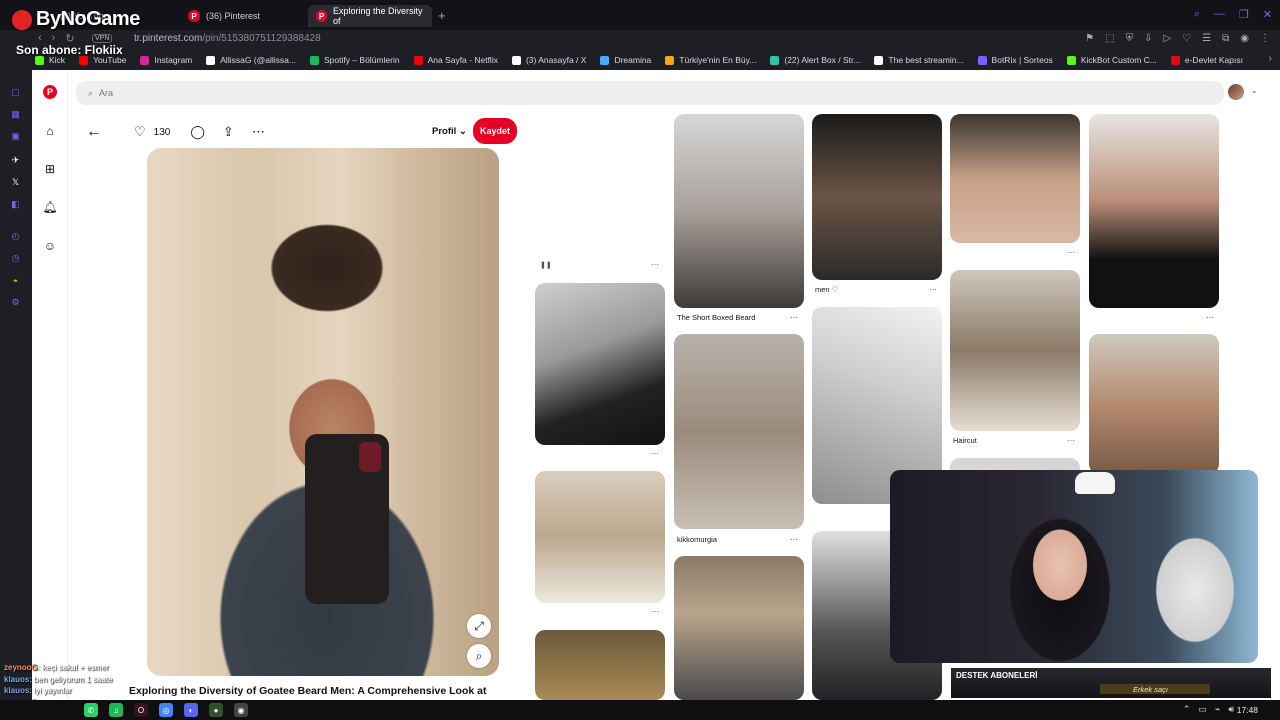 This screenshot has width=1280, height=720. I want to click on profile-icon: ◉, so click(1244, 38).